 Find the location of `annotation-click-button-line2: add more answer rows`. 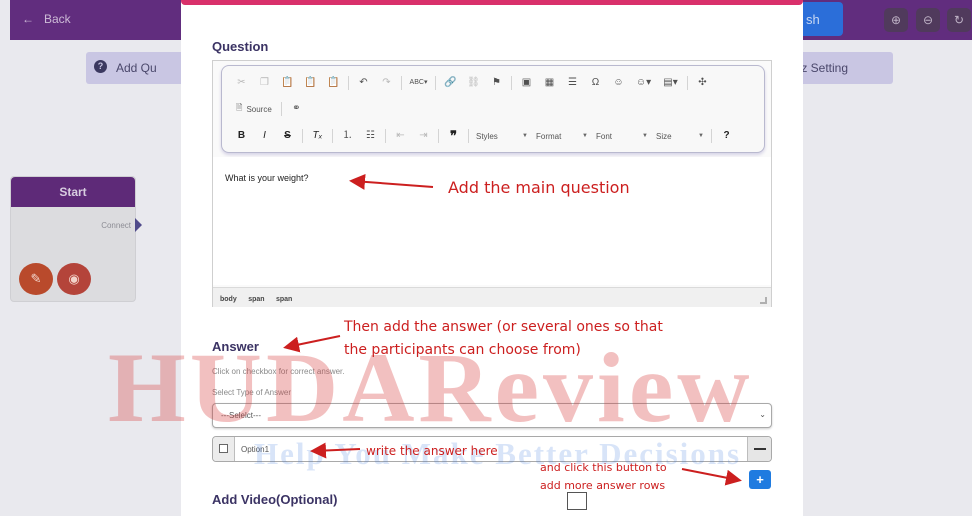

annotation-click-button-line2: add more answer rows is located at coordinates (603, 485).